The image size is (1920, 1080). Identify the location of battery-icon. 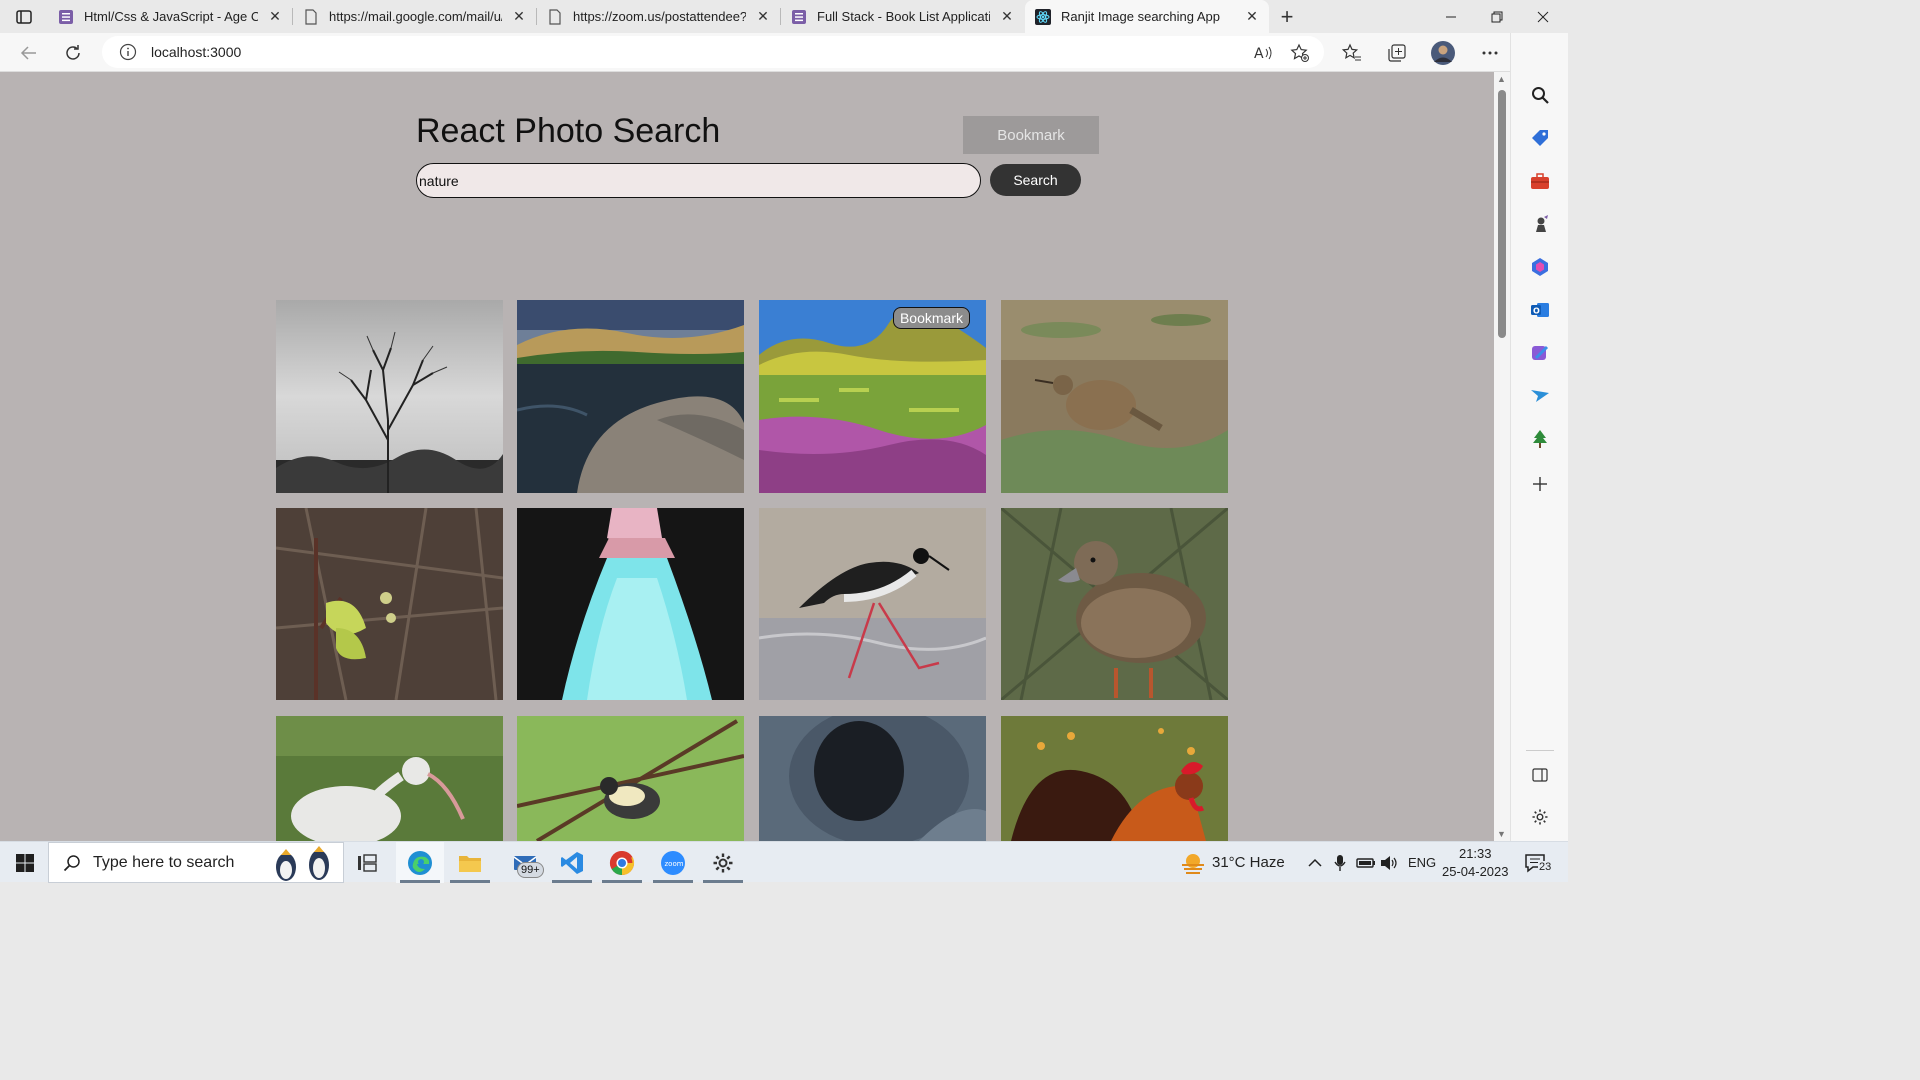
(1366, 862).